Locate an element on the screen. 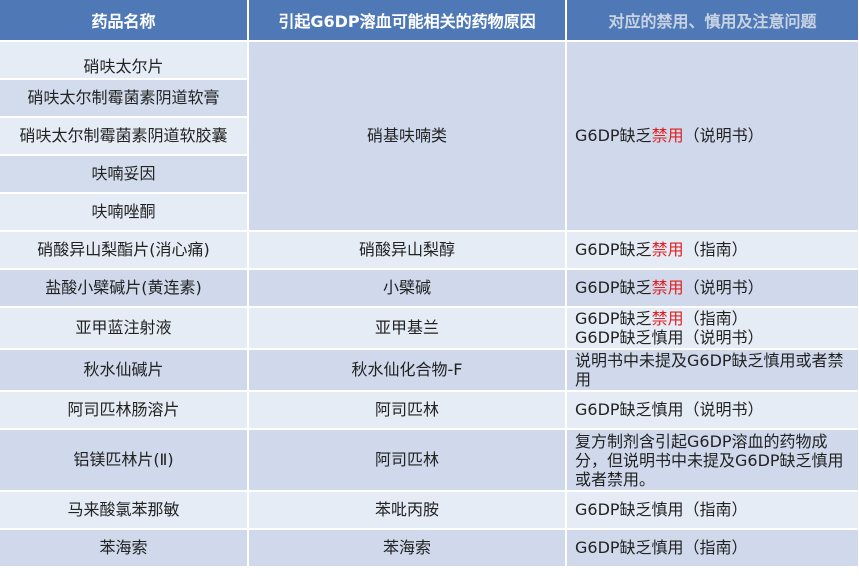 This screenshot has height=577, width=859. drug-name: 硝呋太尔制霉菌素阴道软膏 is located at coordinates (124, 98).